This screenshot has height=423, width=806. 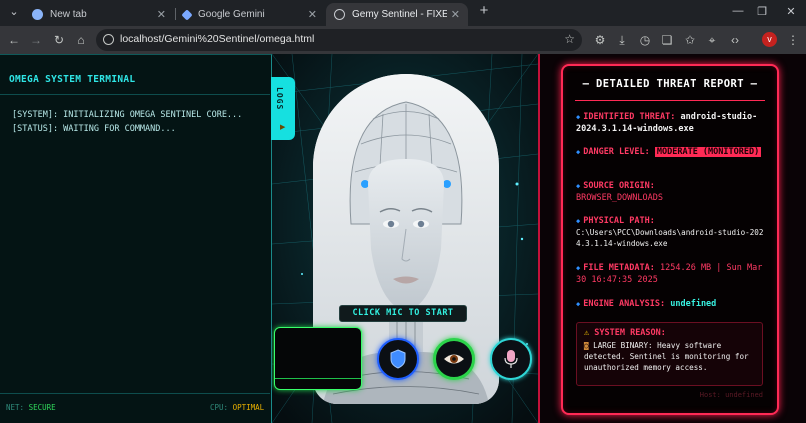 What do you see at coordinates (318, 378) in the screenshot?
I see `preview-scanline` at bounding box center [318, 378].